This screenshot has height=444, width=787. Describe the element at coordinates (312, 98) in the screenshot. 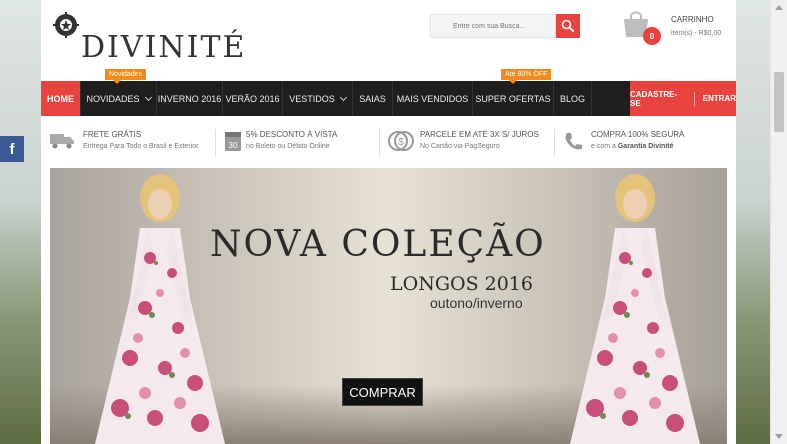

I see `nav-label: VESTIDOS` at that location.